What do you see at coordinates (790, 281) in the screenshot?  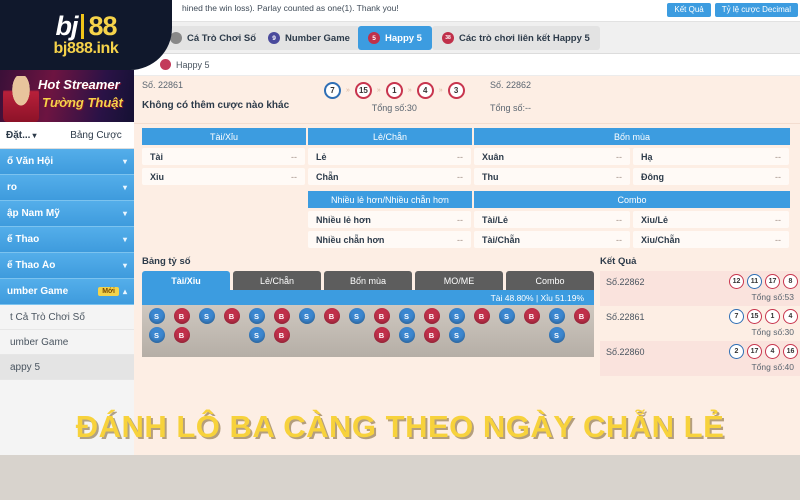 I see `result-ball: 8` at bounding box center [790, 281].